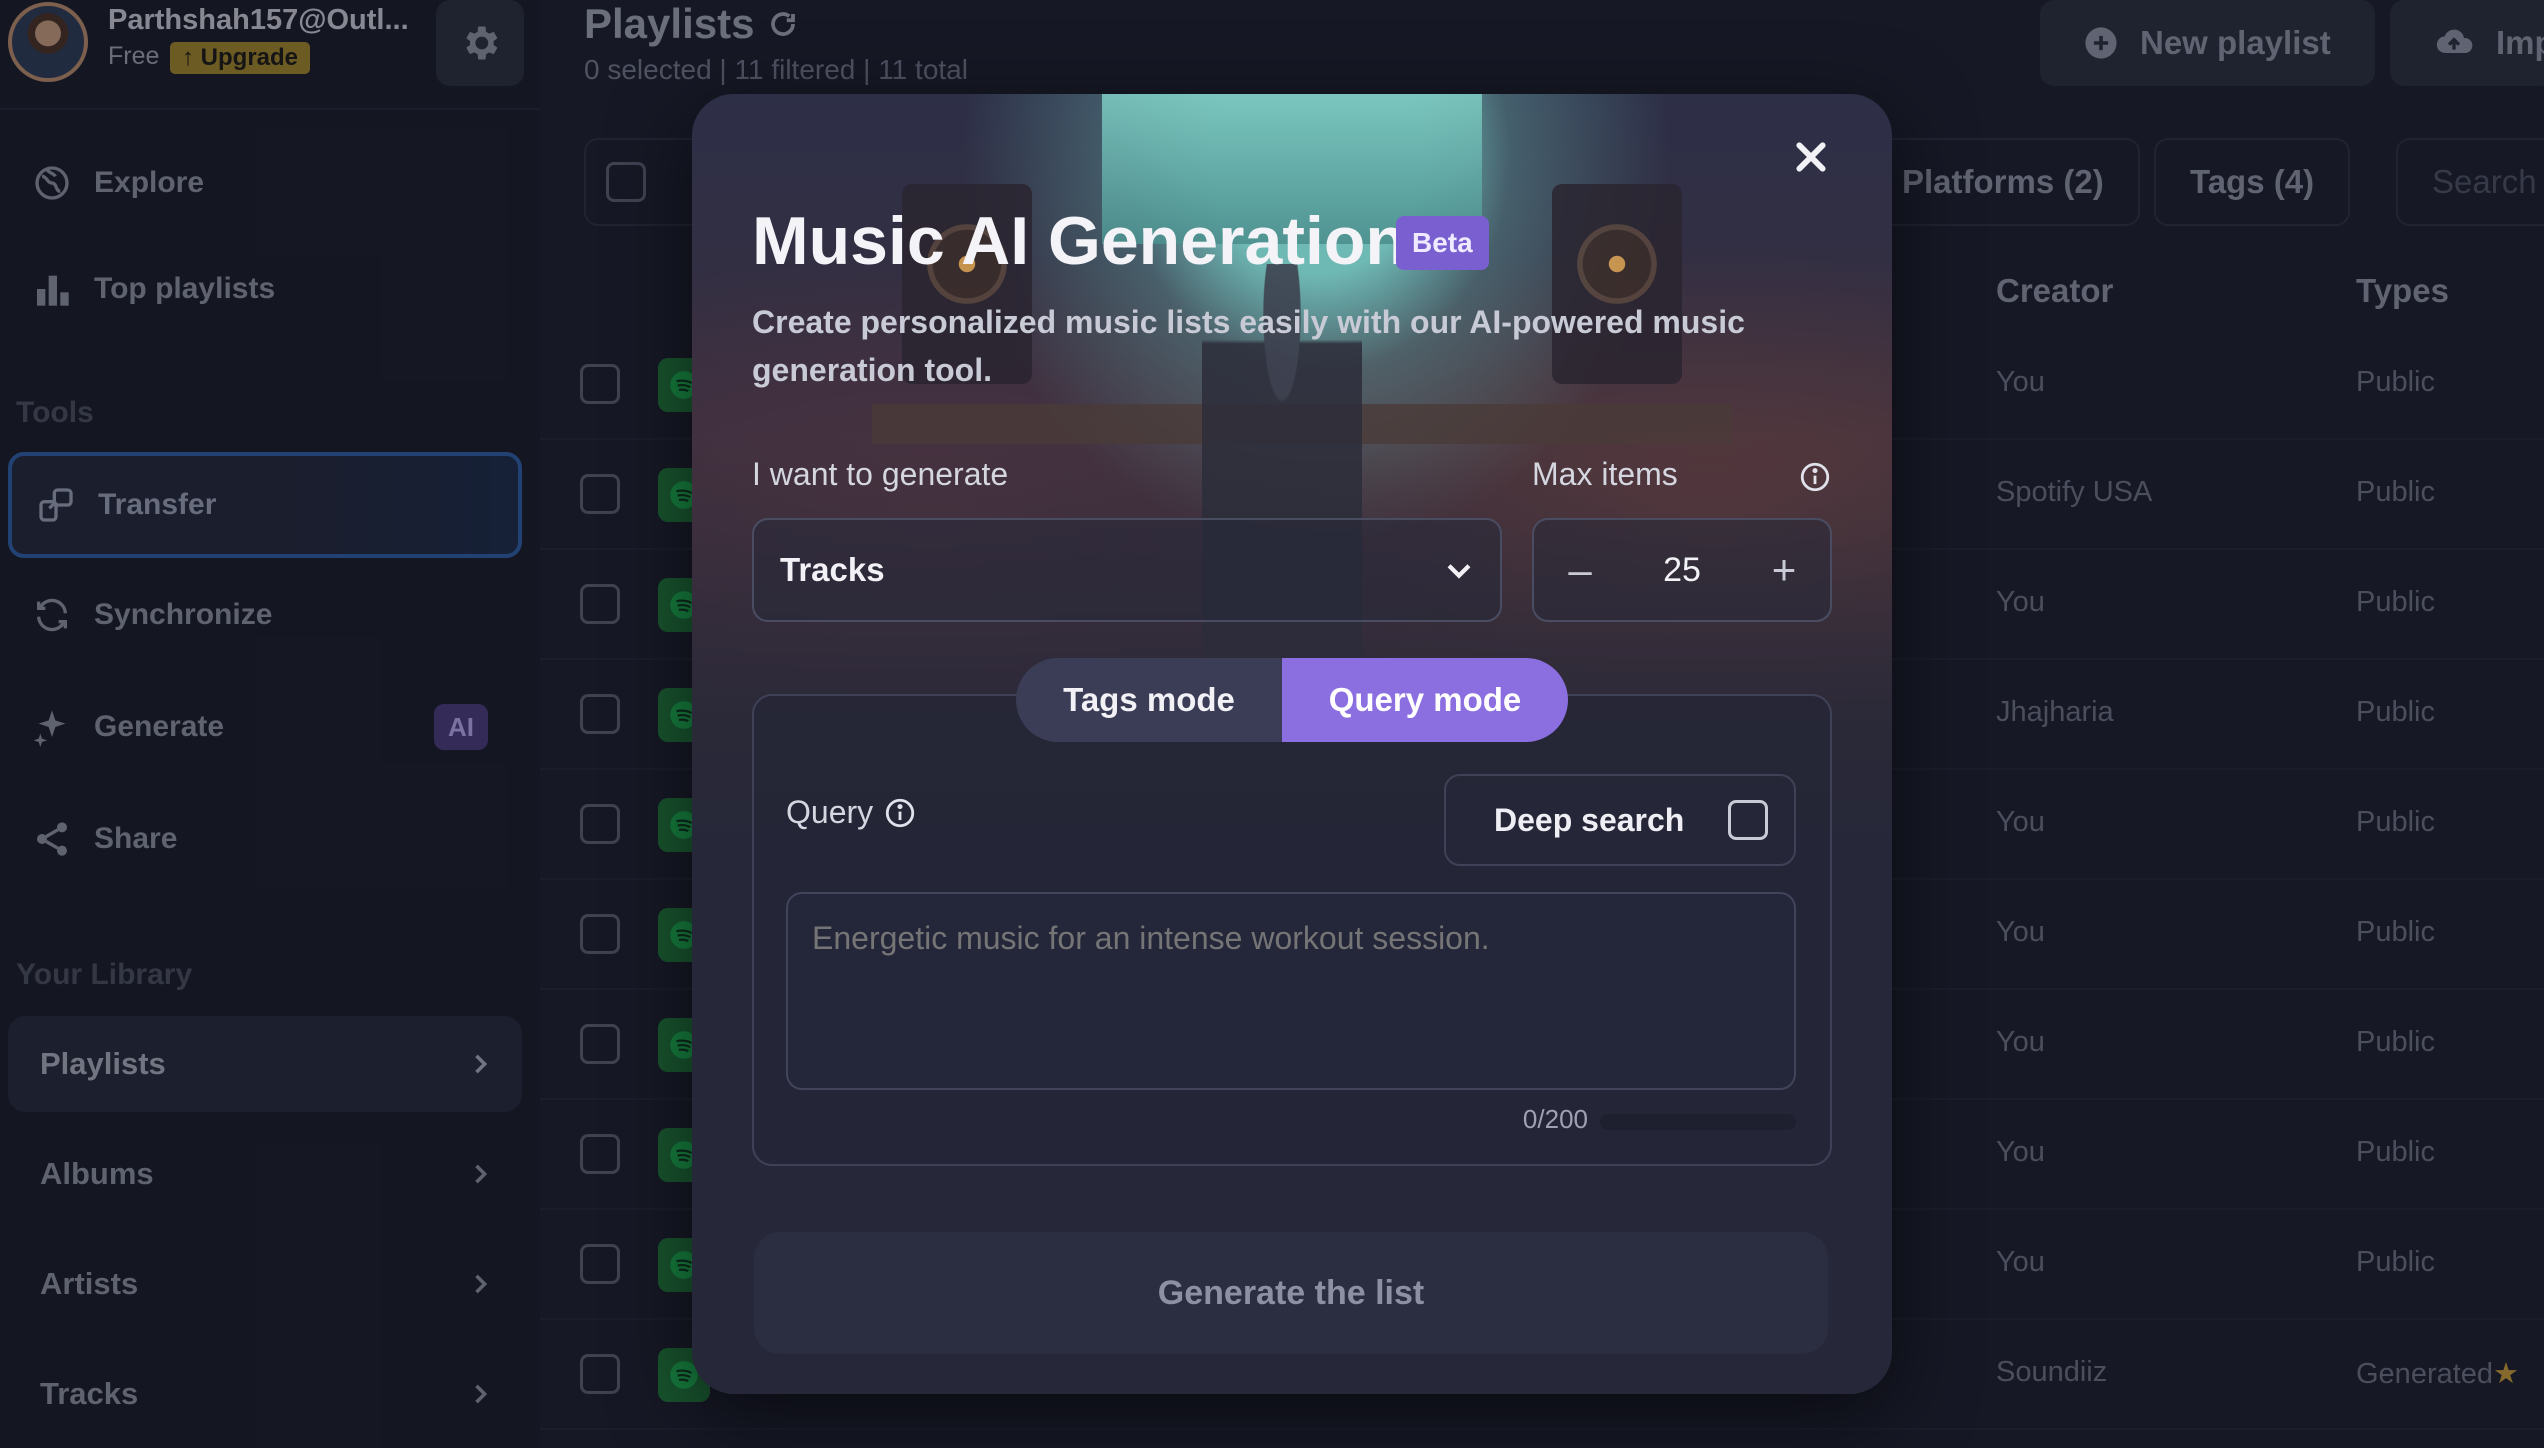  Describe the element at coordinates (1127, 570) in the screenshot. I see `generate-type-select: Tracks` at that location.